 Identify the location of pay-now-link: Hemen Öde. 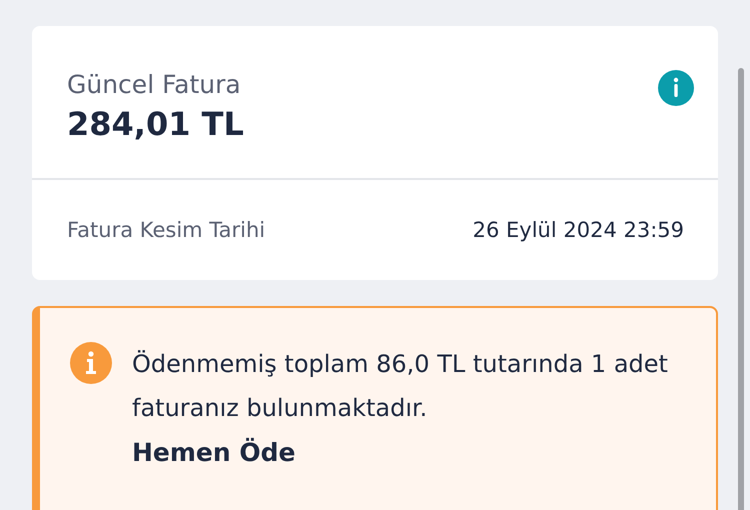
(402, 452).